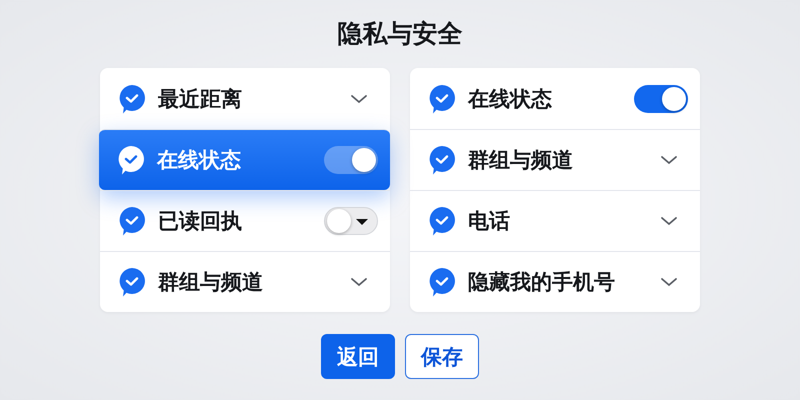  What do you see at coordinates (442, 356) in the screenshot?
I see `save-button: 保存` at bounding box center [442, 356].